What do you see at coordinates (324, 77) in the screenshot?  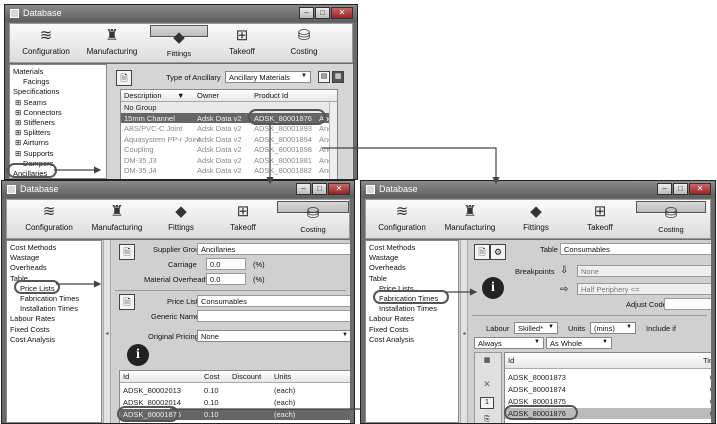 I see `grid-view-icon: ▤` at bounding box center [324, 77].